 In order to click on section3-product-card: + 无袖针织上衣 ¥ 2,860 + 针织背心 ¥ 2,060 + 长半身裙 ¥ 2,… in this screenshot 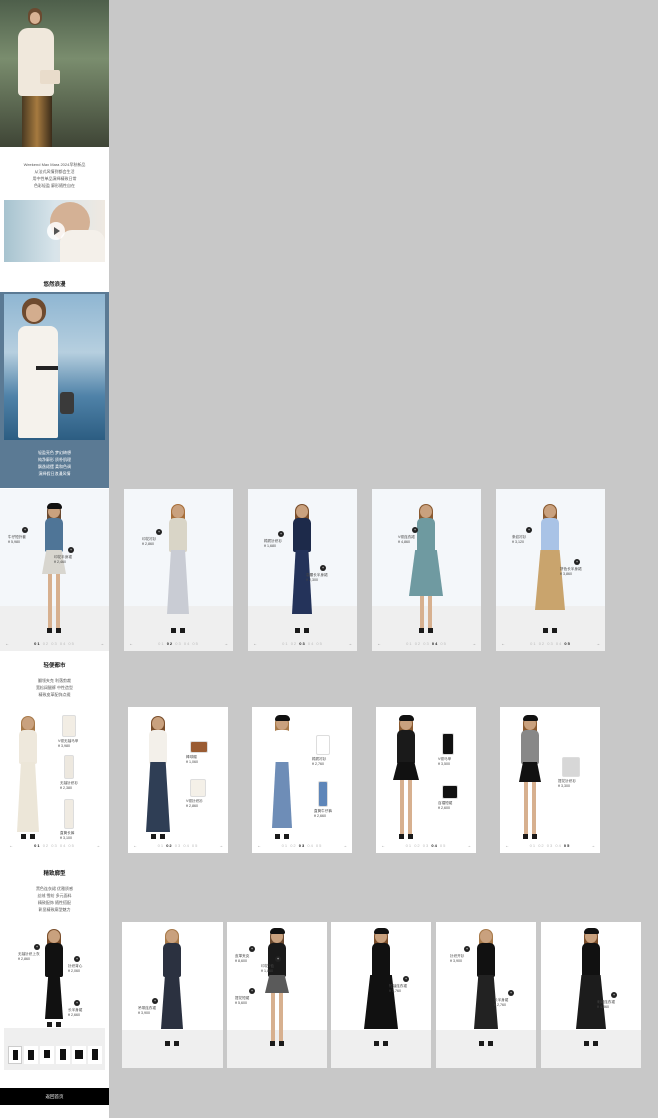, I will do `click(54, 996)`.